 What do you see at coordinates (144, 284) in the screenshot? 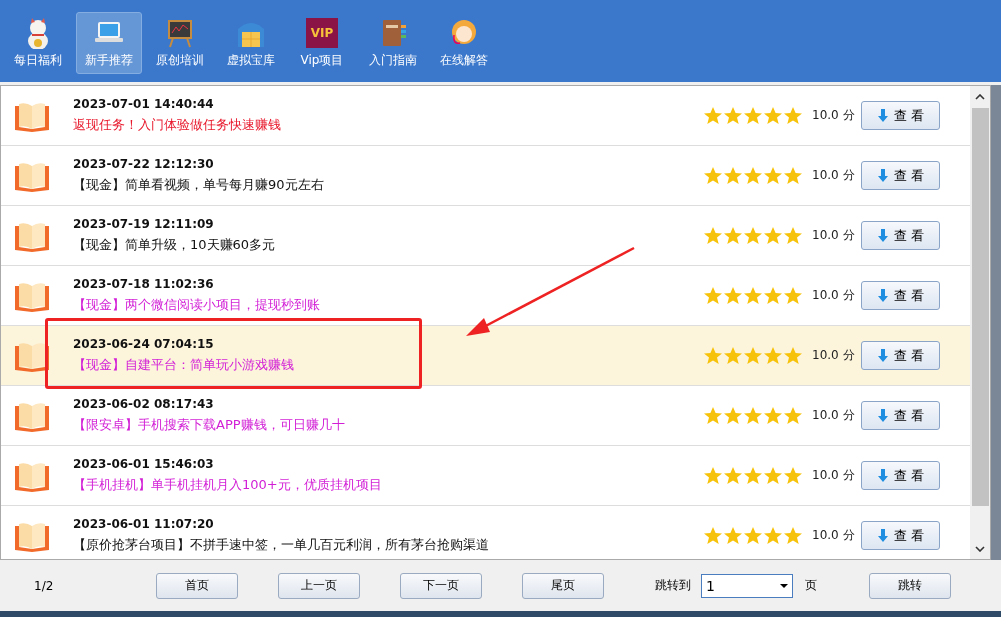
I see `date-text: 2023-07-18 11:02:36` at bounding box center [144, 284].